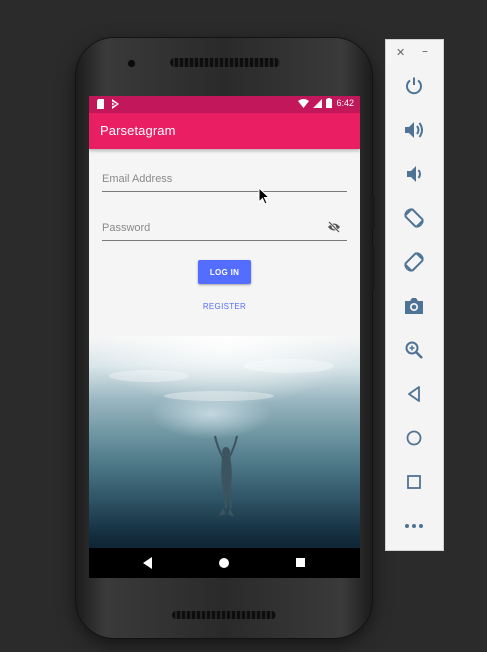 The height and width of the screenshot is (652, 487). Describe the element at coordinates (115, 104) in the screenshot. I see `play-store-icon` at that location.